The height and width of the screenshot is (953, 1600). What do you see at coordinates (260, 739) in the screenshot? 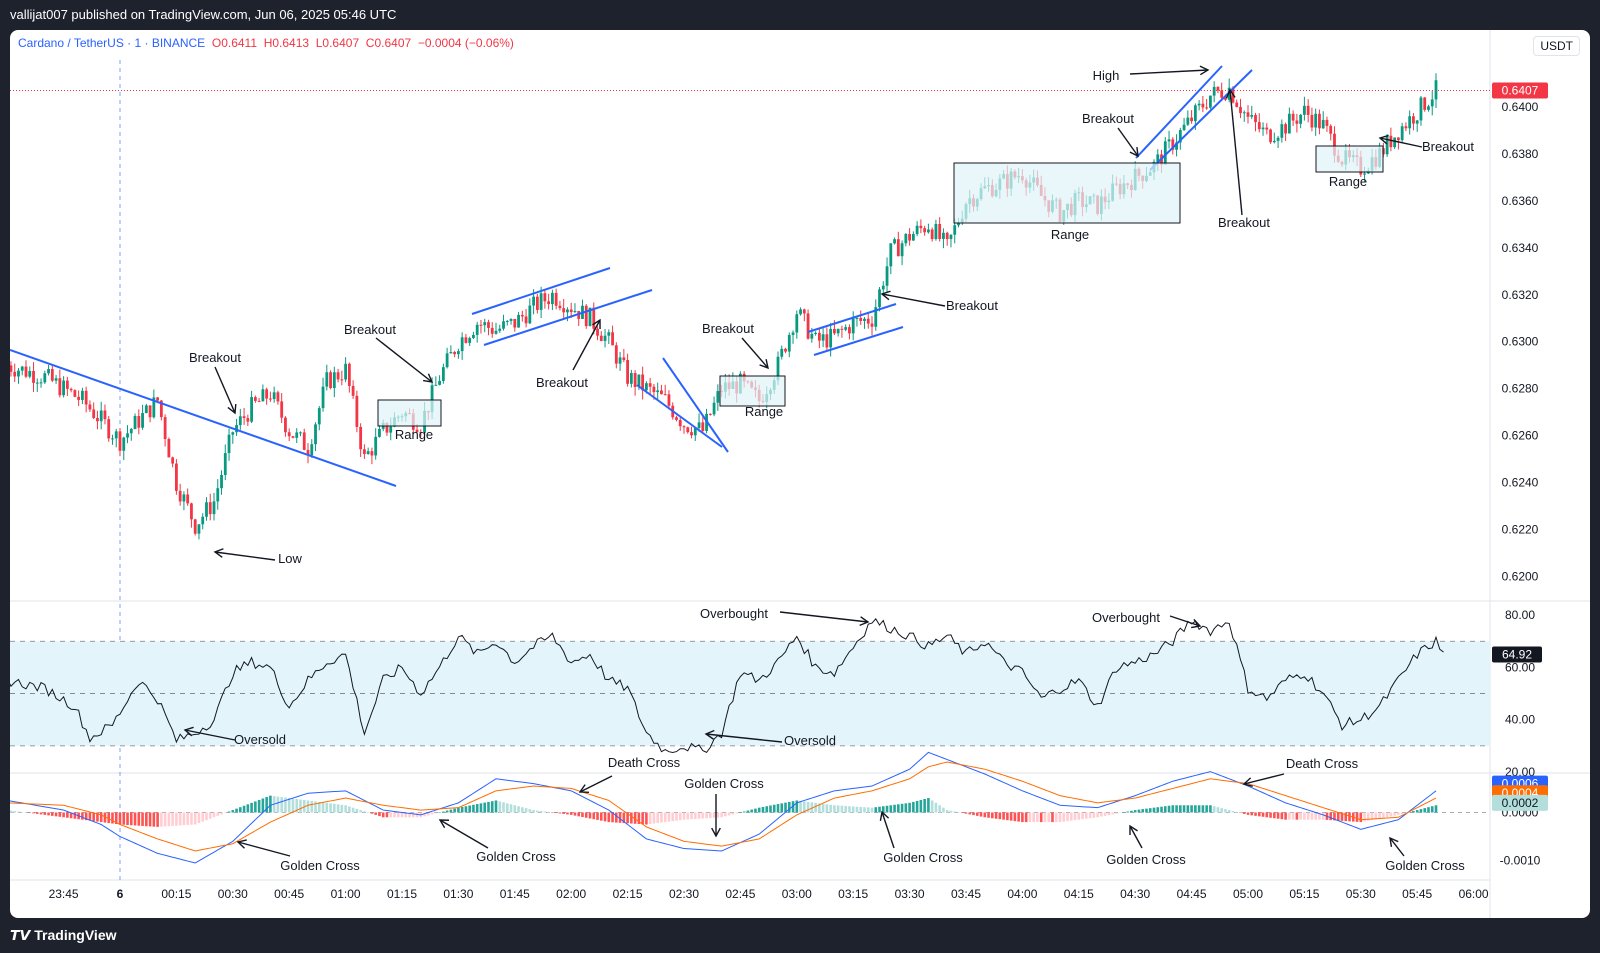
I see `annotation-oversold-1: Oversold` at bounding box center [260, 739].